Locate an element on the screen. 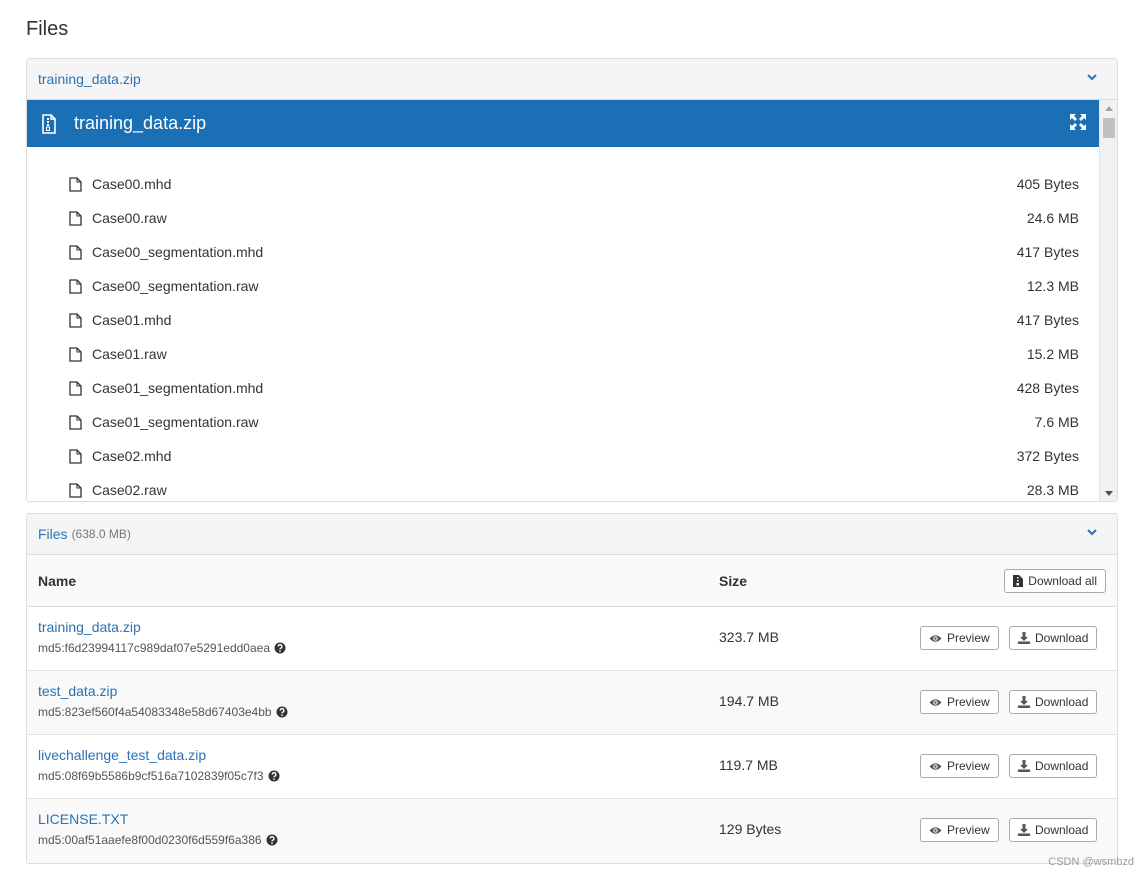 The image size is (1148, 876). preview-panel-header: training_data.zip is located at coordinates (572, 79).